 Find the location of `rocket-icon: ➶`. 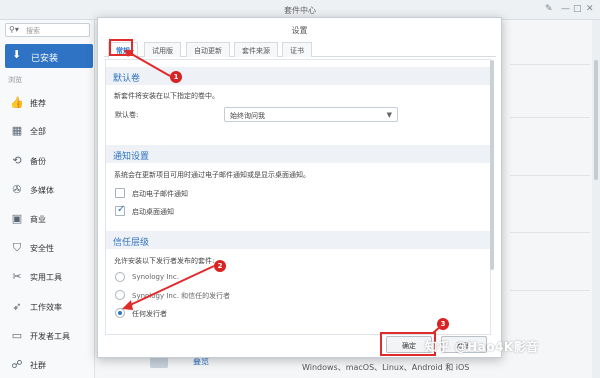

rocket-icon: ➶ is located at coordinates (17, 306).